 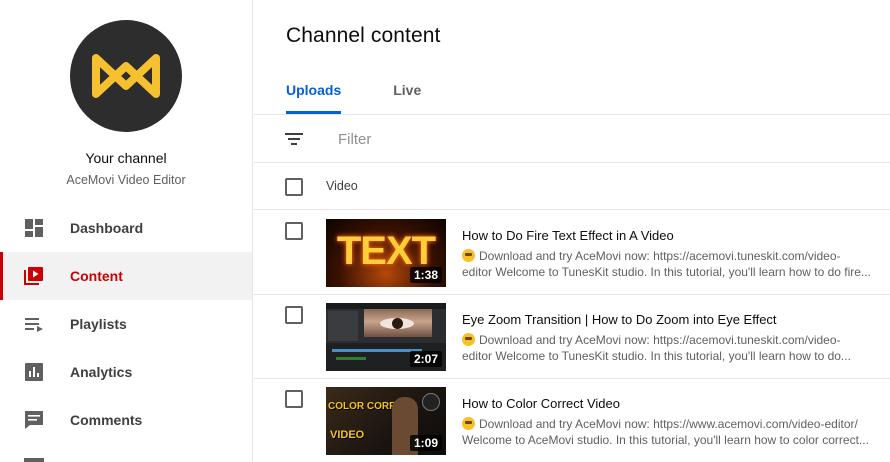 I want to click on sidebar-item-content: Content, so click(x=126, y=276).